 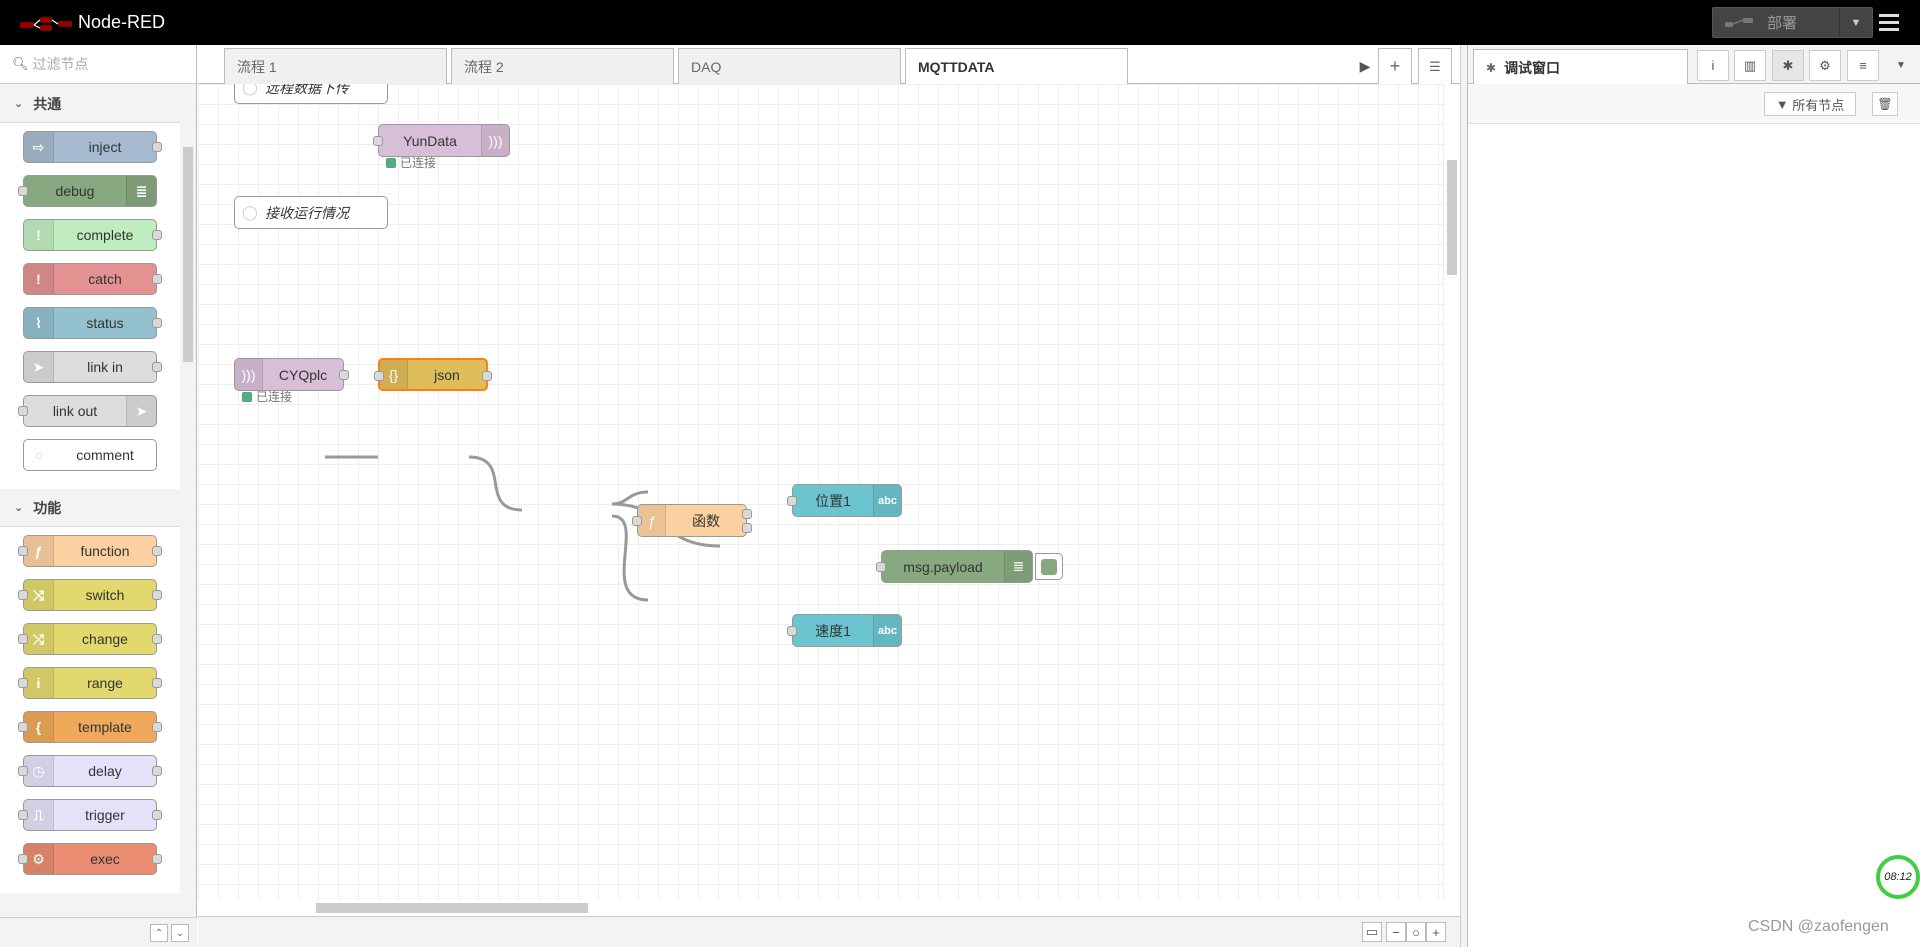 I want to click on zoom-reset-icon: ○, so click(x=1416, y=932).